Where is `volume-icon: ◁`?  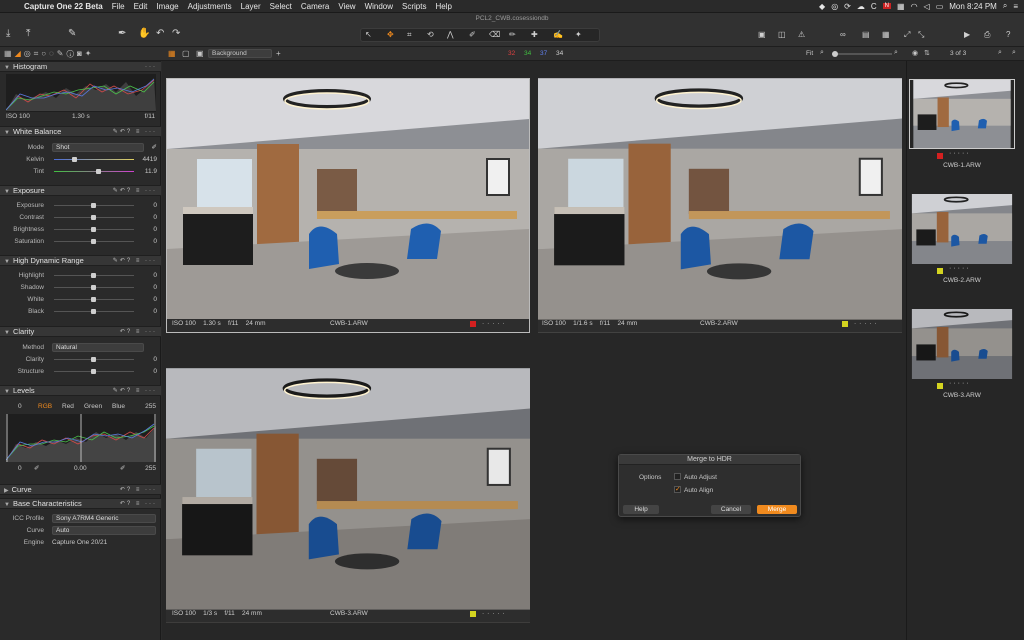 volume-icon: ◁ is located at coordinates (927, 6).